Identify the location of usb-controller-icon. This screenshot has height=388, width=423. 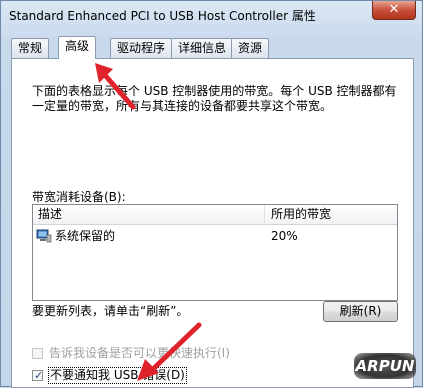
(44, 236).